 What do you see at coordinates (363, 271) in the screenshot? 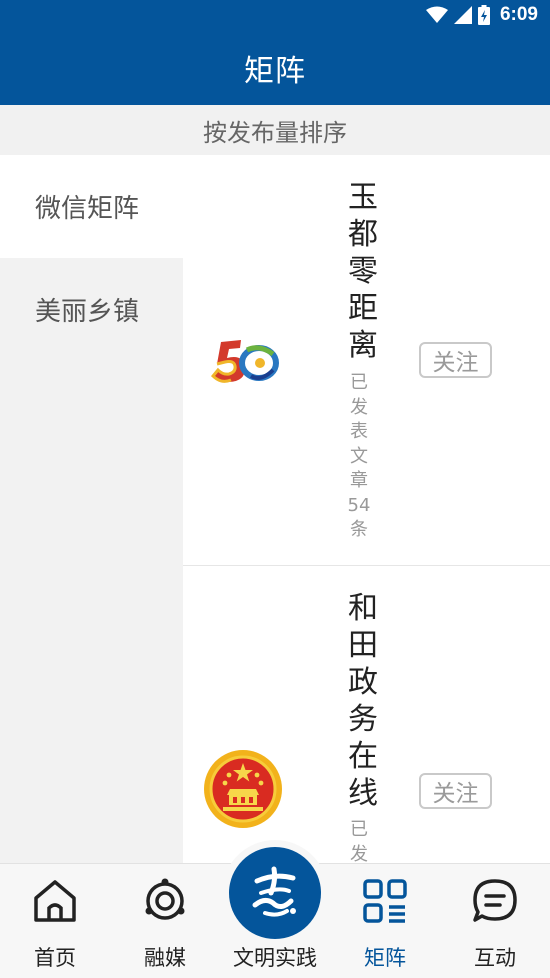
I see `account-name: 玉都零距离` at bounding box center [363, 271].